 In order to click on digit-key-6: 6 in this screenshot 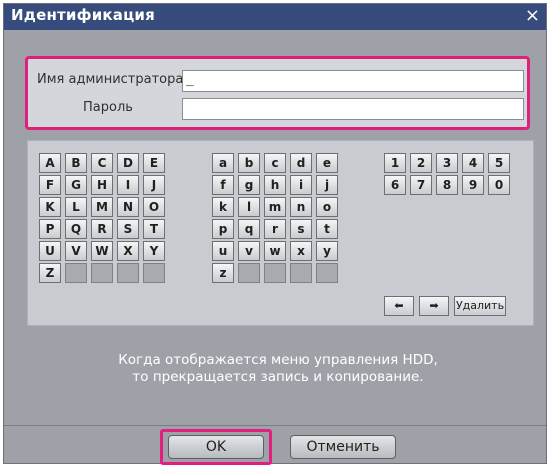, I will do `click(395, 185)`.